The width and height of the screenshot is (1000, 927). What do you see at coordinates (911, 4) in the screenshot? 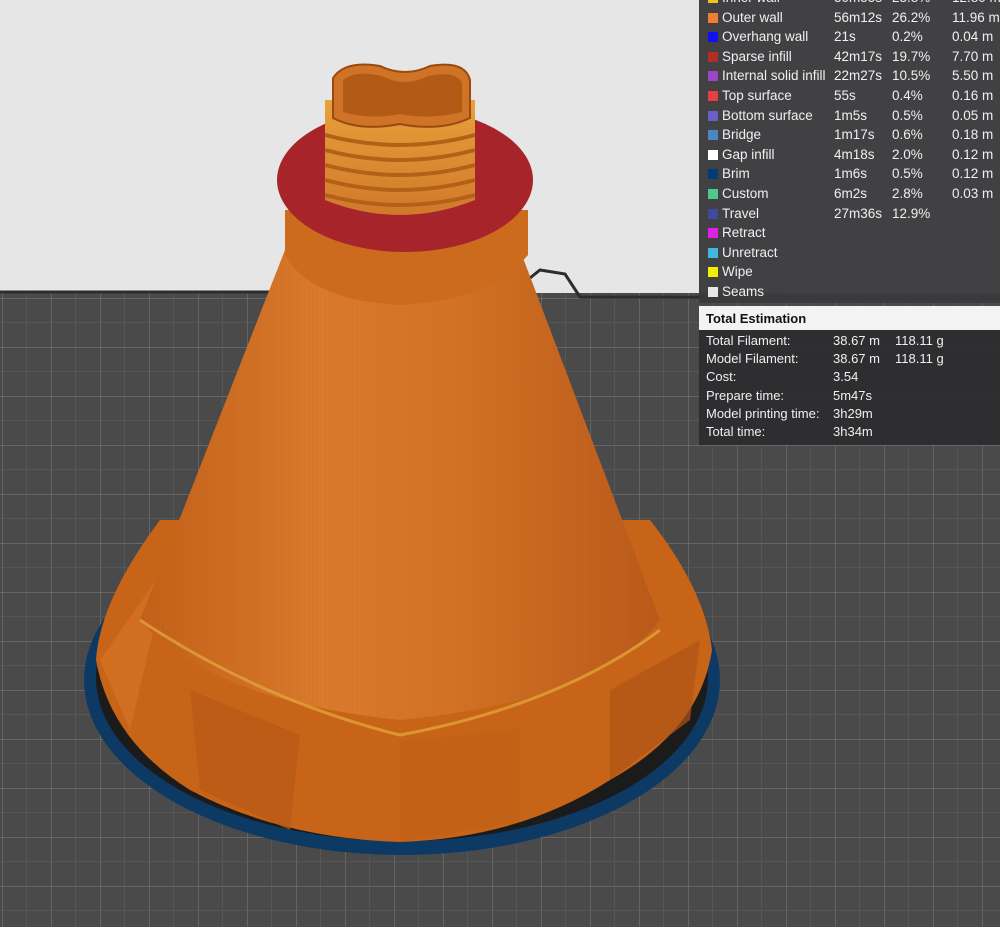
I see `legend-percent: 23.8%` at bounding box center [911, 4].